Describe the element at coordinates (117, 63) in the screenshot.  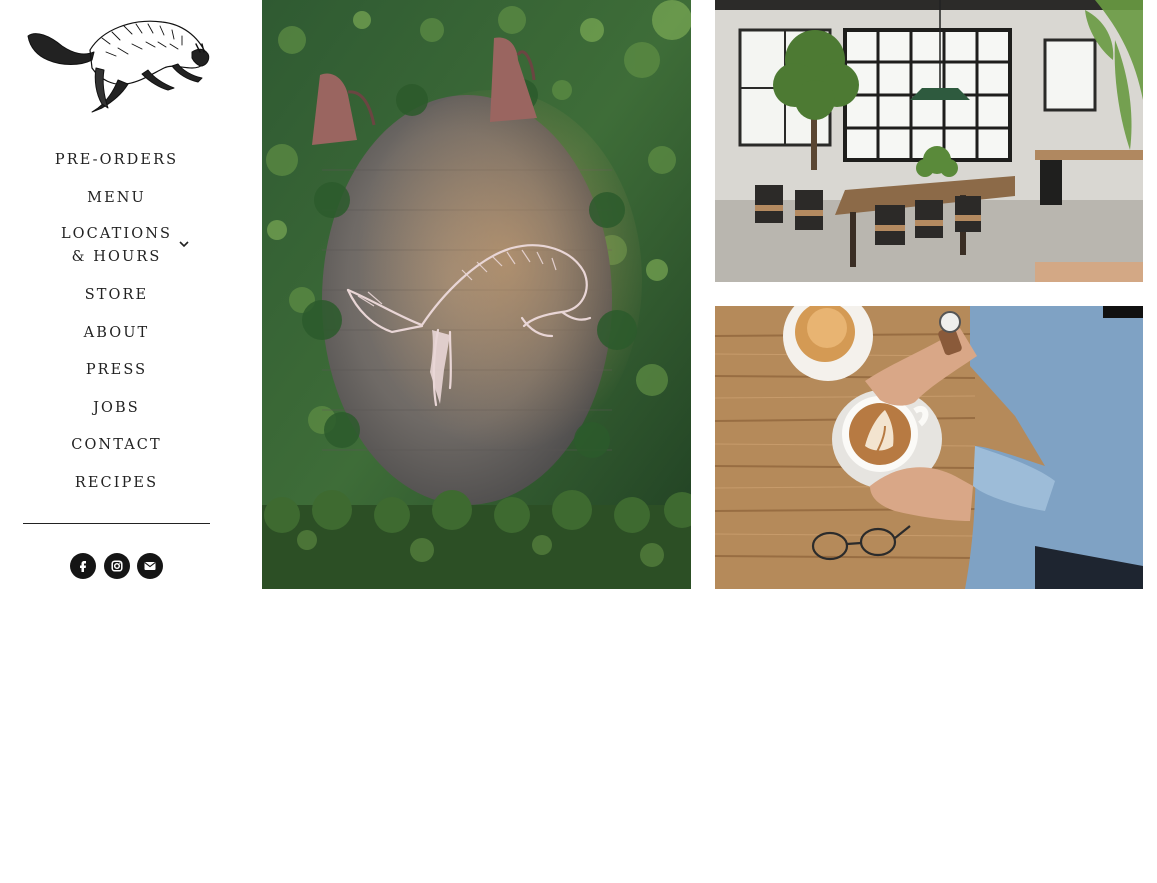
I see `fox-logo` at that location.